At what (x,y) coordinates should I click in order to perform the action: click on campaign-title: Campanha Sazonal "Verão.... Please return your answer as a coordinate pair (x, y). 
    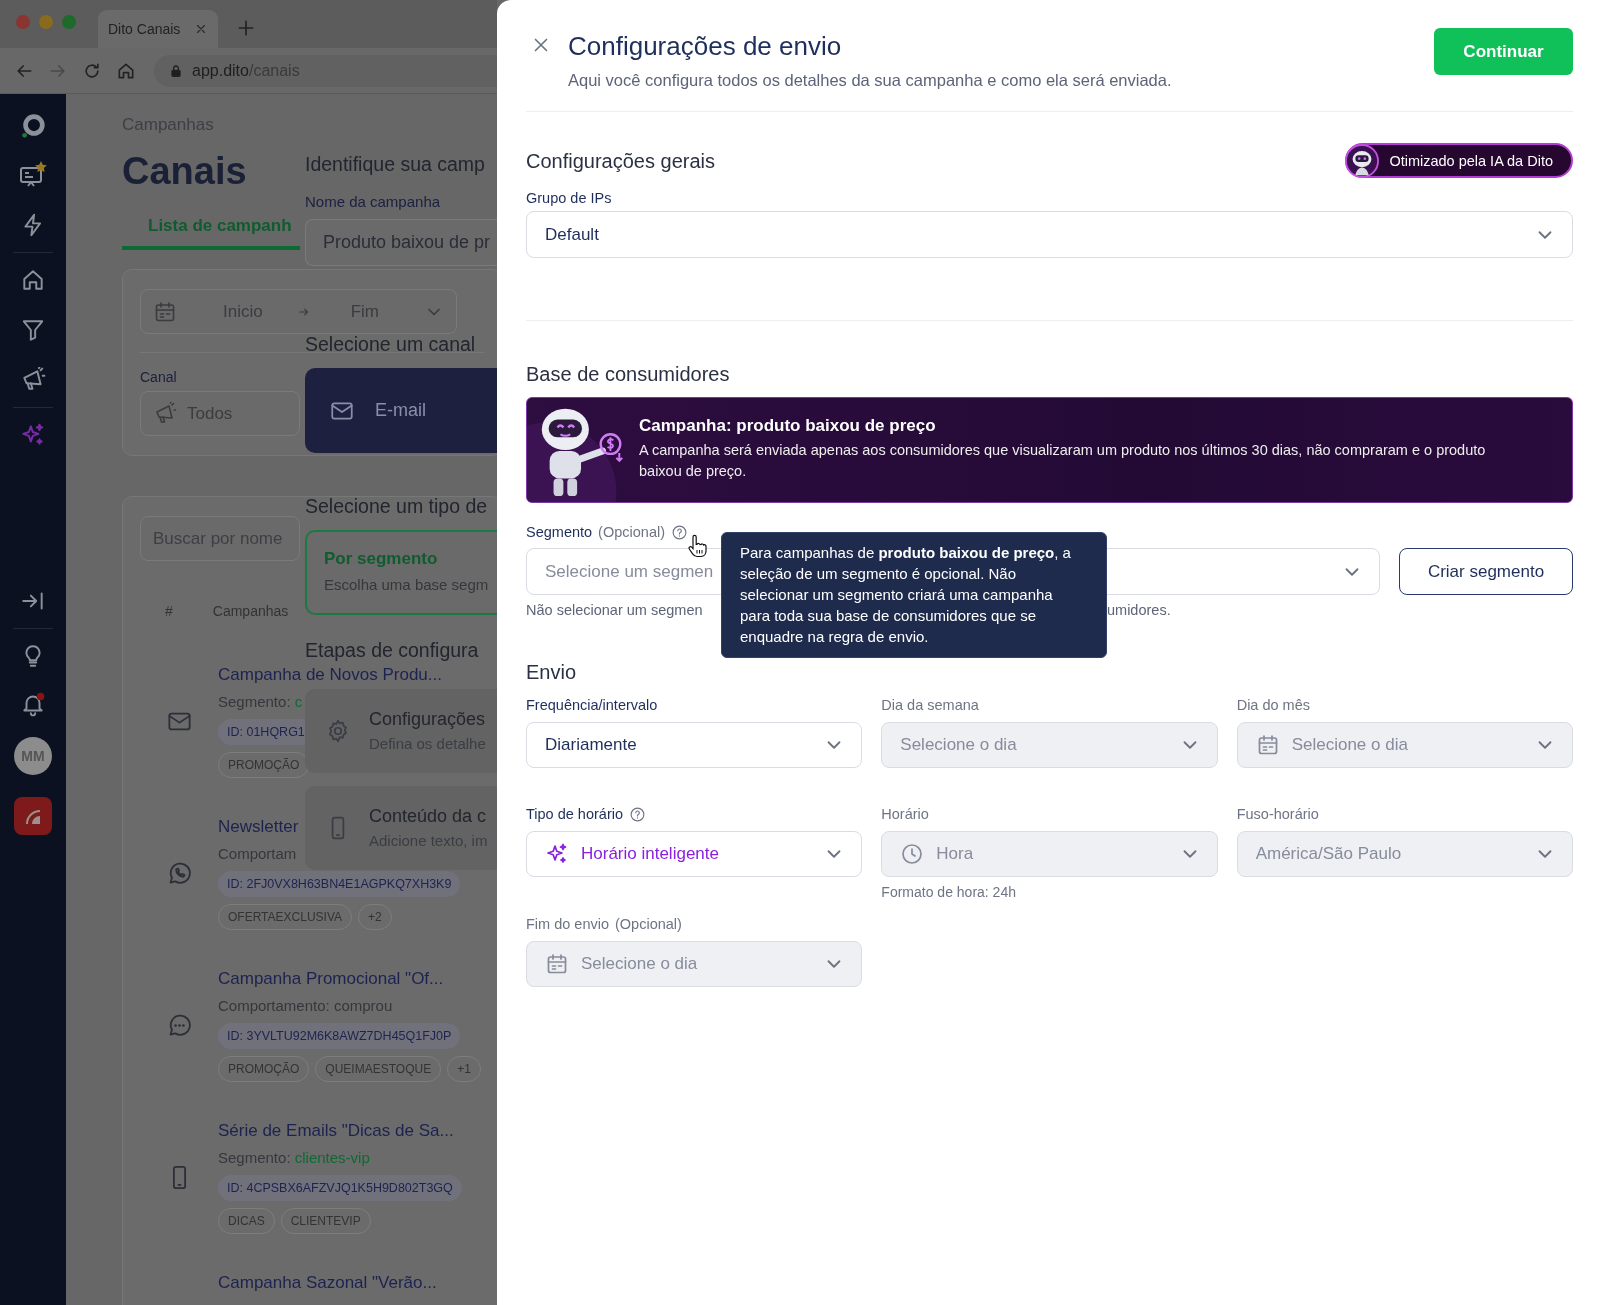
    Looking at the image, I should click on (327, 1283).